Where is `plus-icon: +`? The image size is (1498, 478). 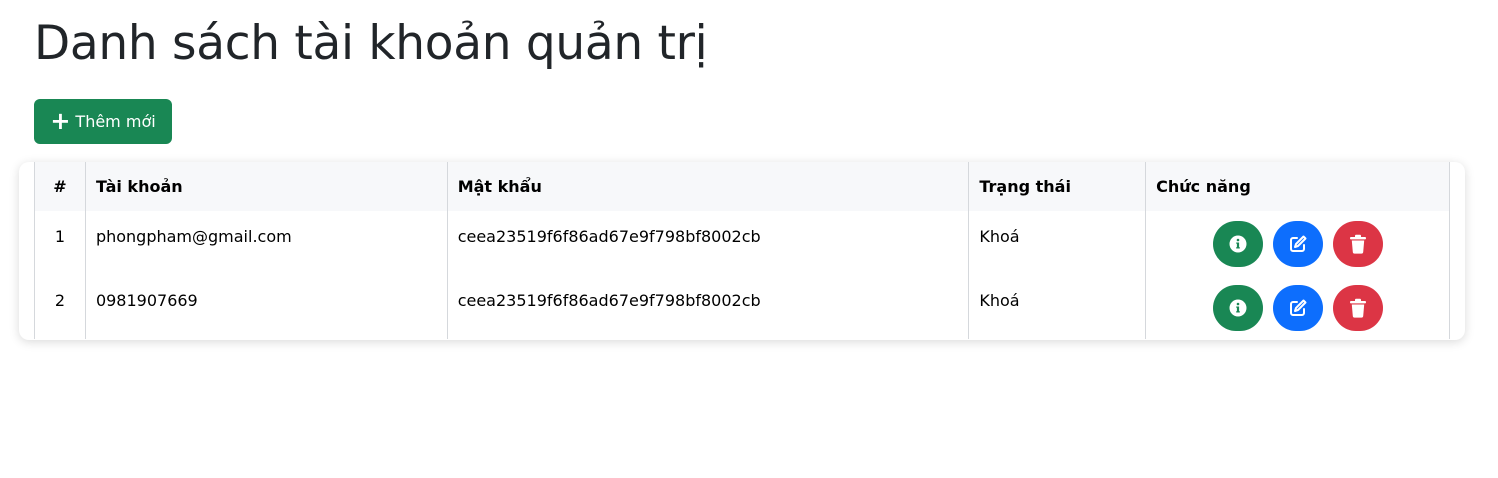
plus-icon: + is located at coordinates (60, 120).